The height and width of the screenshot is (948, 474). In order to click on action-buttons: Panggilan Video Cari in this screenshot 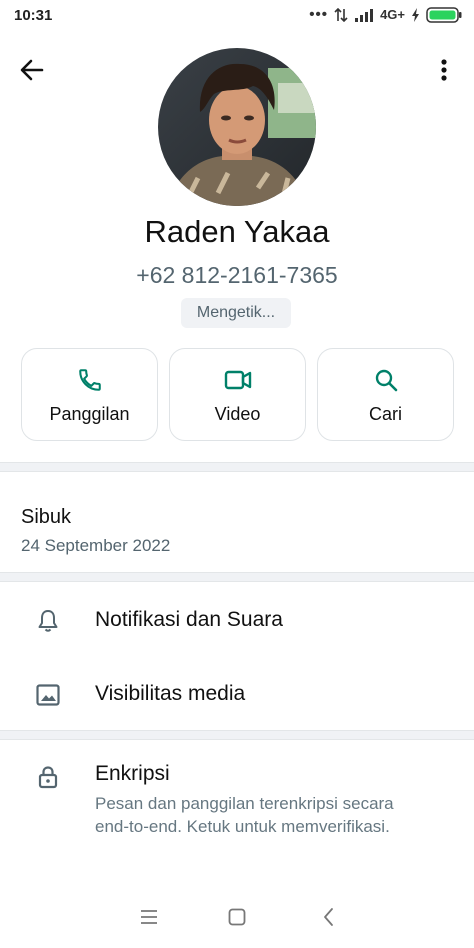, I will do `click(237, 394)`.